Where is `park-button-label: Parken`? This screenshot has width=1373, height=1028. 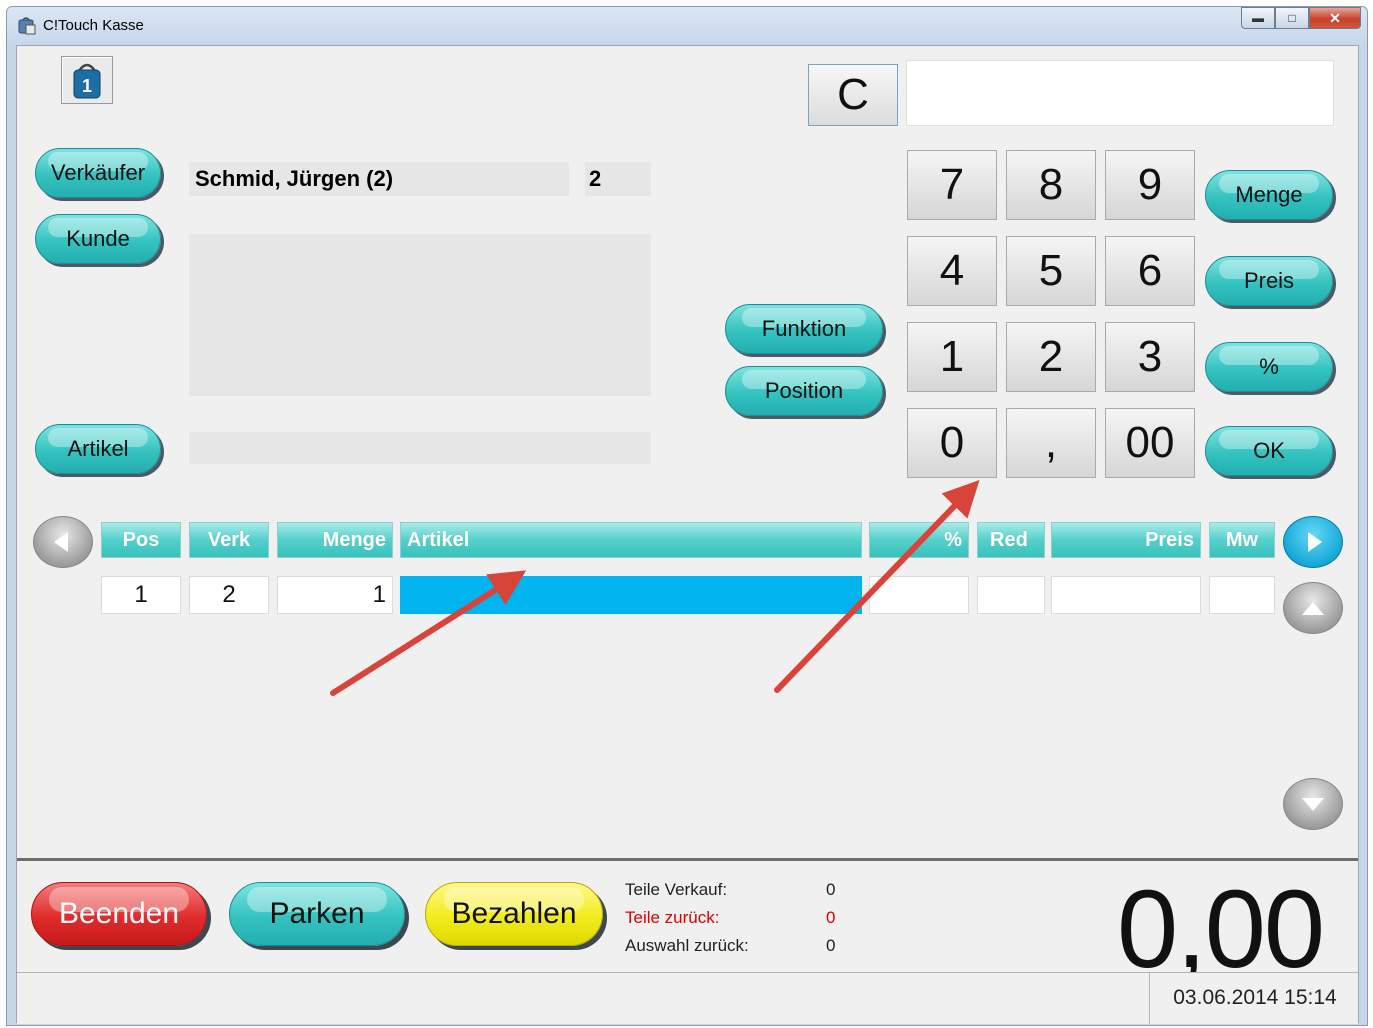 park-button-label: Parken is located at coordinates (317, 913).